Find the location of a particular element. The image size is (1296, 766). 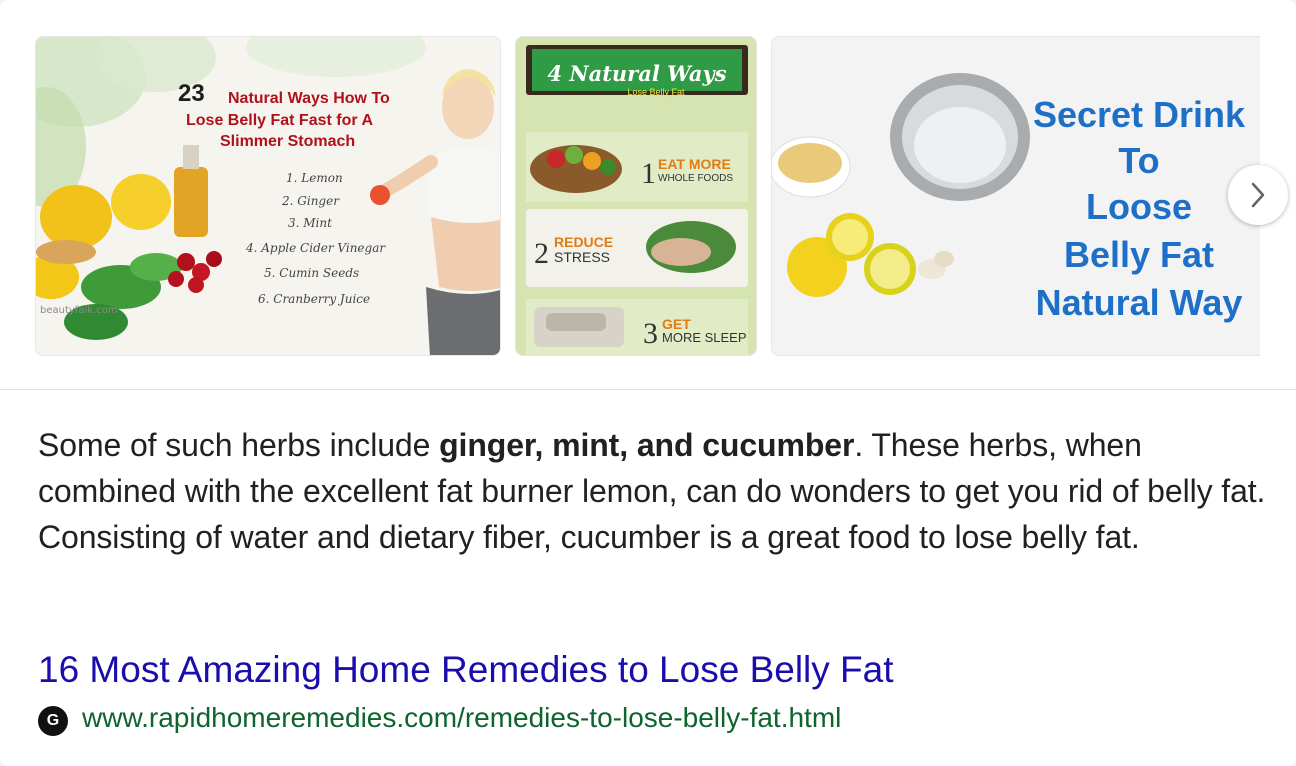

image1-headline-number: 23 is located at coordinates (191, 93).